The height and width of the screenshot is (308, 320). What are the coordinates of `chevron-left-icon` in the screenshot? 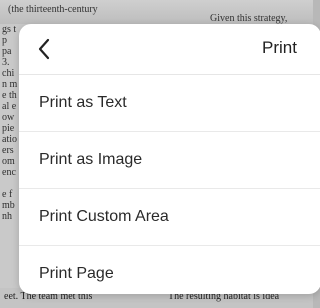 It's located at (44, 49).